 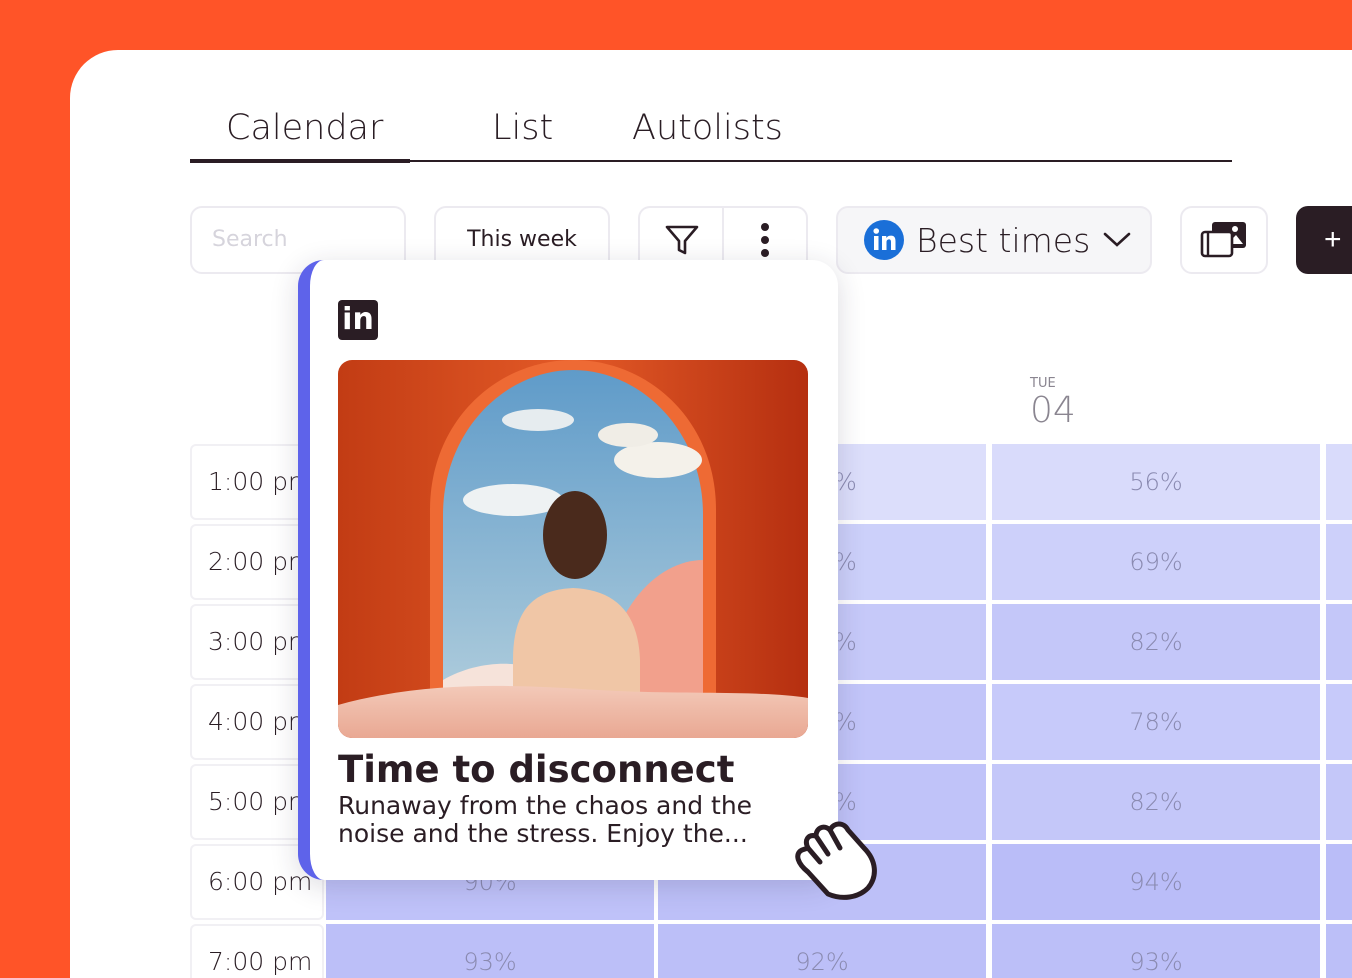 I want to click on filter-icon, so click(x=682, y=240).